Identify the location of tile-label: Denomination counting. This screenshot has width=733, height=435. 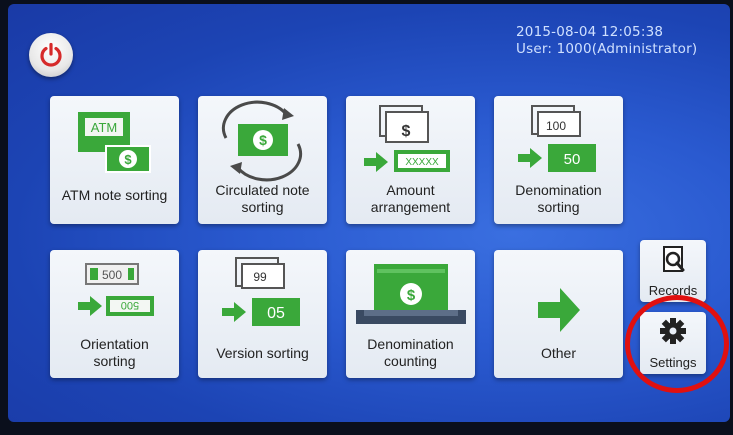
(410, 352).